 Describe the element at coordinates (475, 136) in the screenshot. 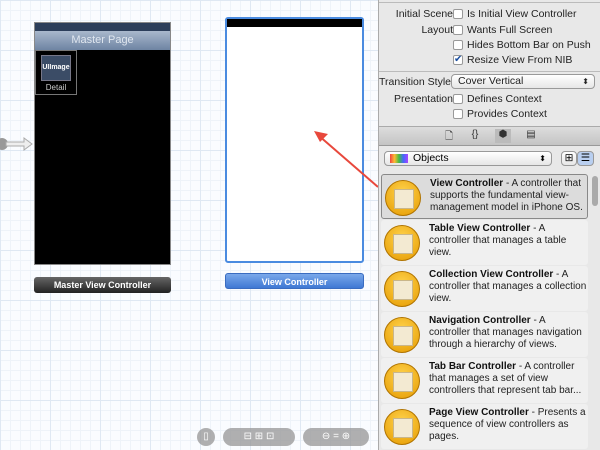

I see `code-snippet-icon: {}` at that location.